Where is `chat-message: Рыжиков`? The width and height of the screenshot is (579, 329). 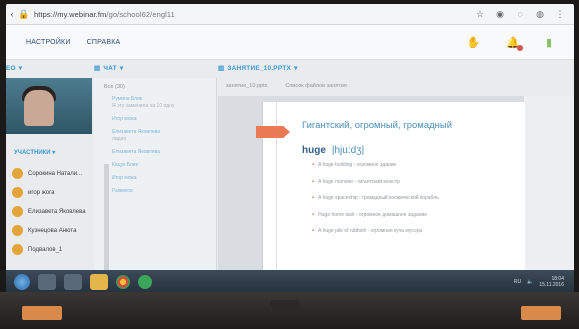
chat-message: Рыжиков is located at coordinates (155, 188).